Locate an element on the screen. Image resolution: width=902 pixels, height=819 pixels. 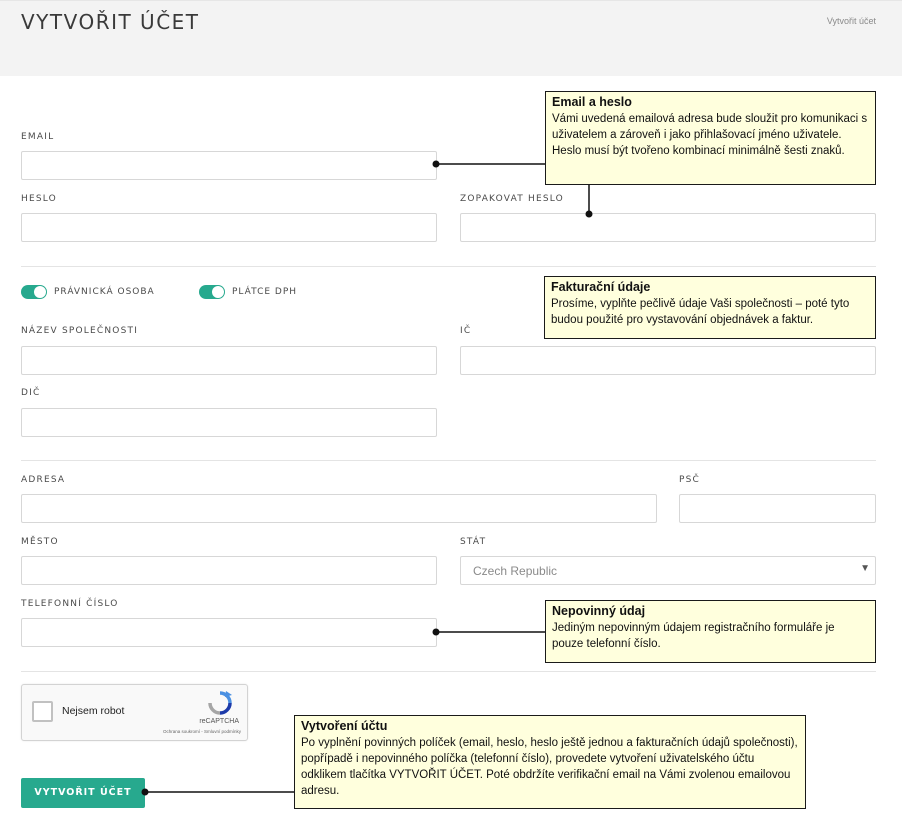
vat-payer-label: PLÁTCE DPH is located at coordinates (265, 292).